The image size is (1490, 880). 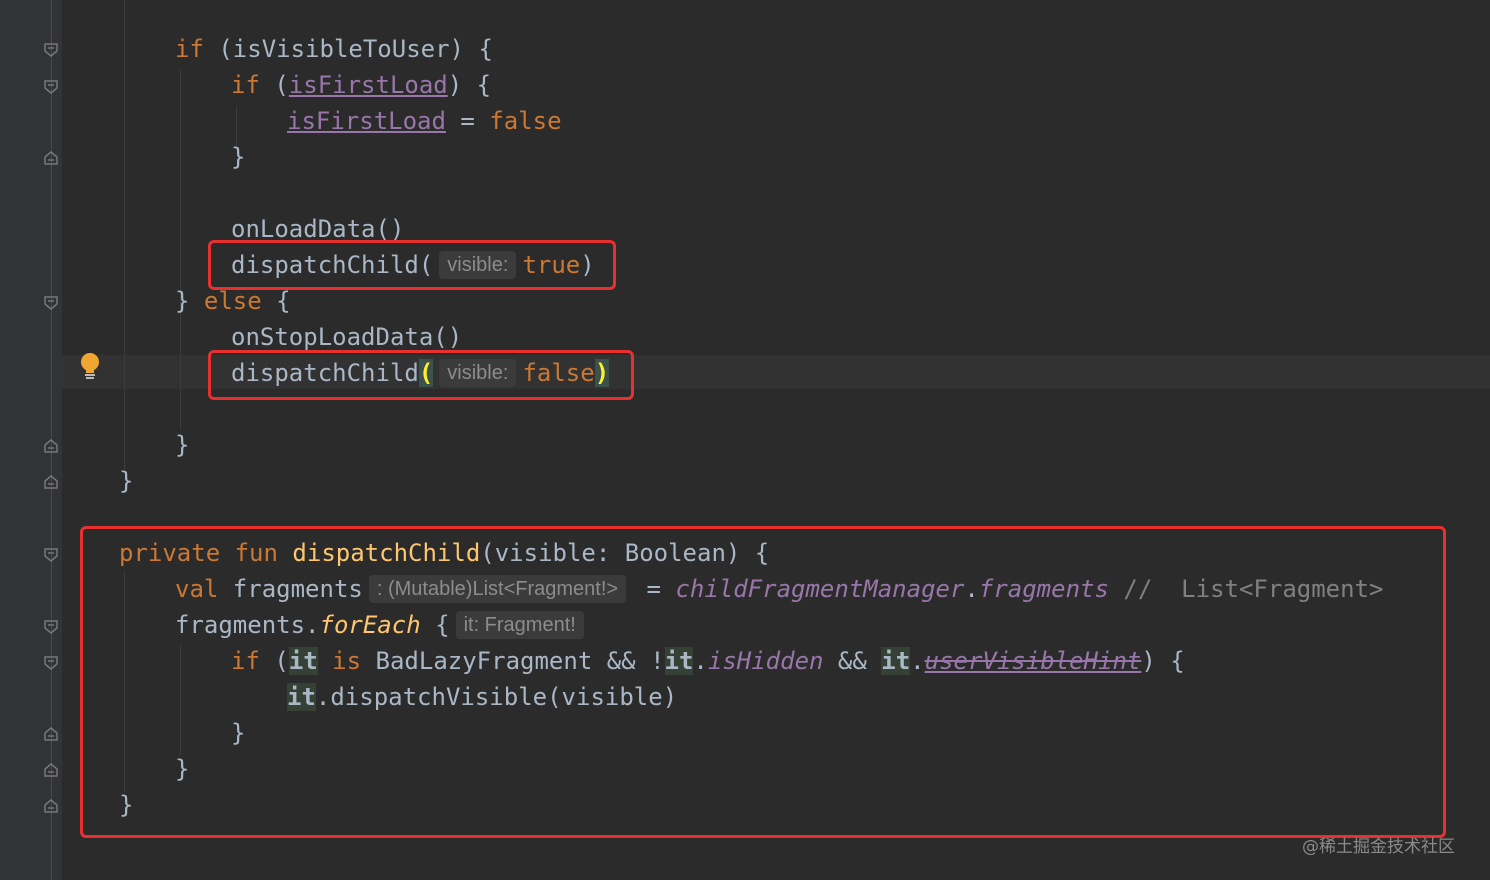 What do you see at coordinates (469, 85) in the screenshot?
I see `code-text: ) {` at bounding box center [469, 85].